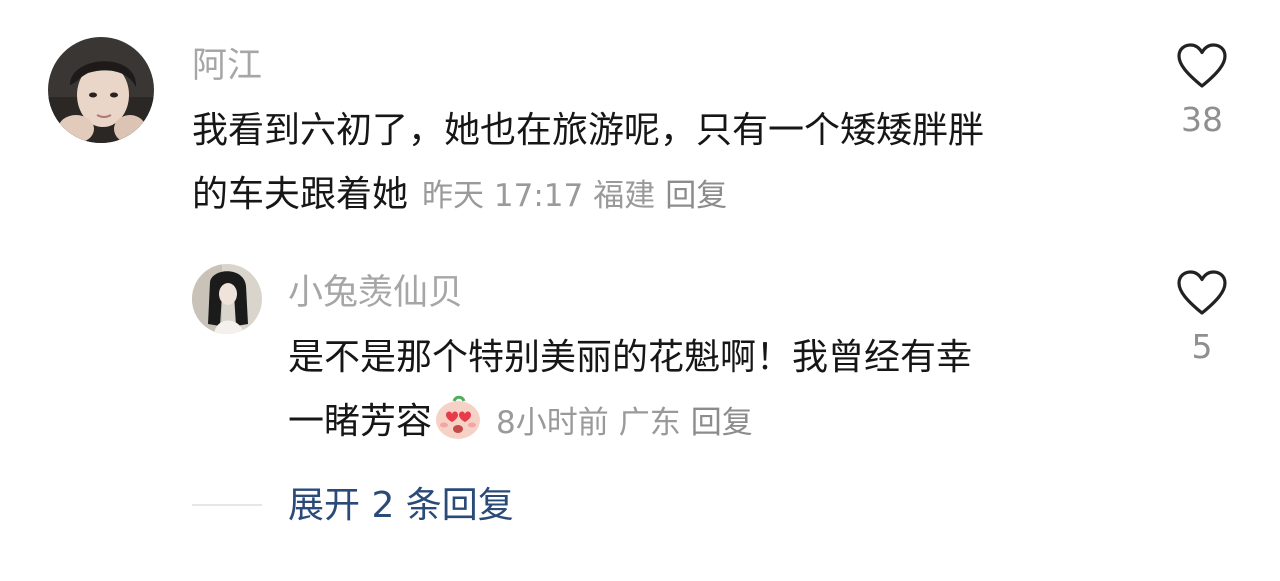 The image size is (1280, 581). Describe the element at coordinates (1202, 119) in the screenshot. I see `like-count: 38` at that location.